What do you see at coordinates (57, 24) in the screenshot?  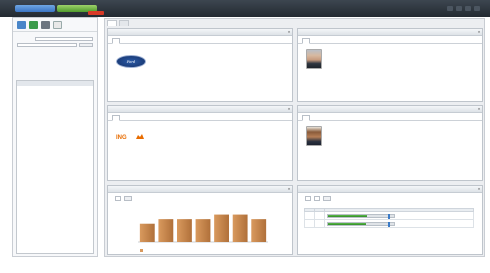 I see `document-icon` at bounding box center [57, 24].